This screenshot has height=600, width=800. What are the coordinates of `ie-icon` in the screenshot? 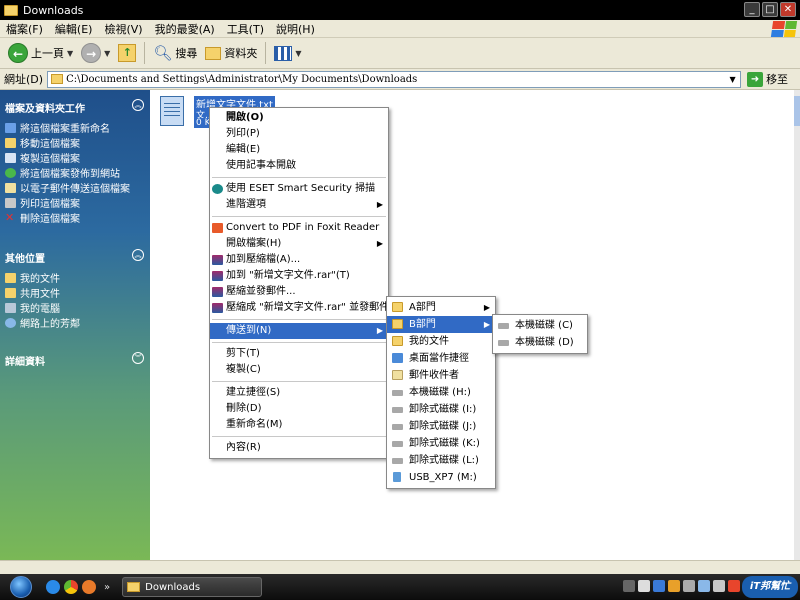 It's located at (53, 587).